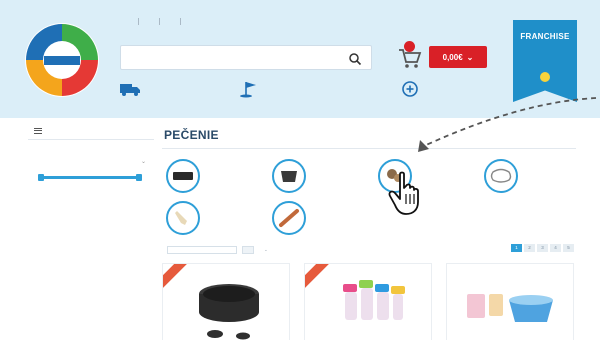 The width and height of the screenshot is (600, 340). I want to click on loaf-pan-icon, so click(289, 176).